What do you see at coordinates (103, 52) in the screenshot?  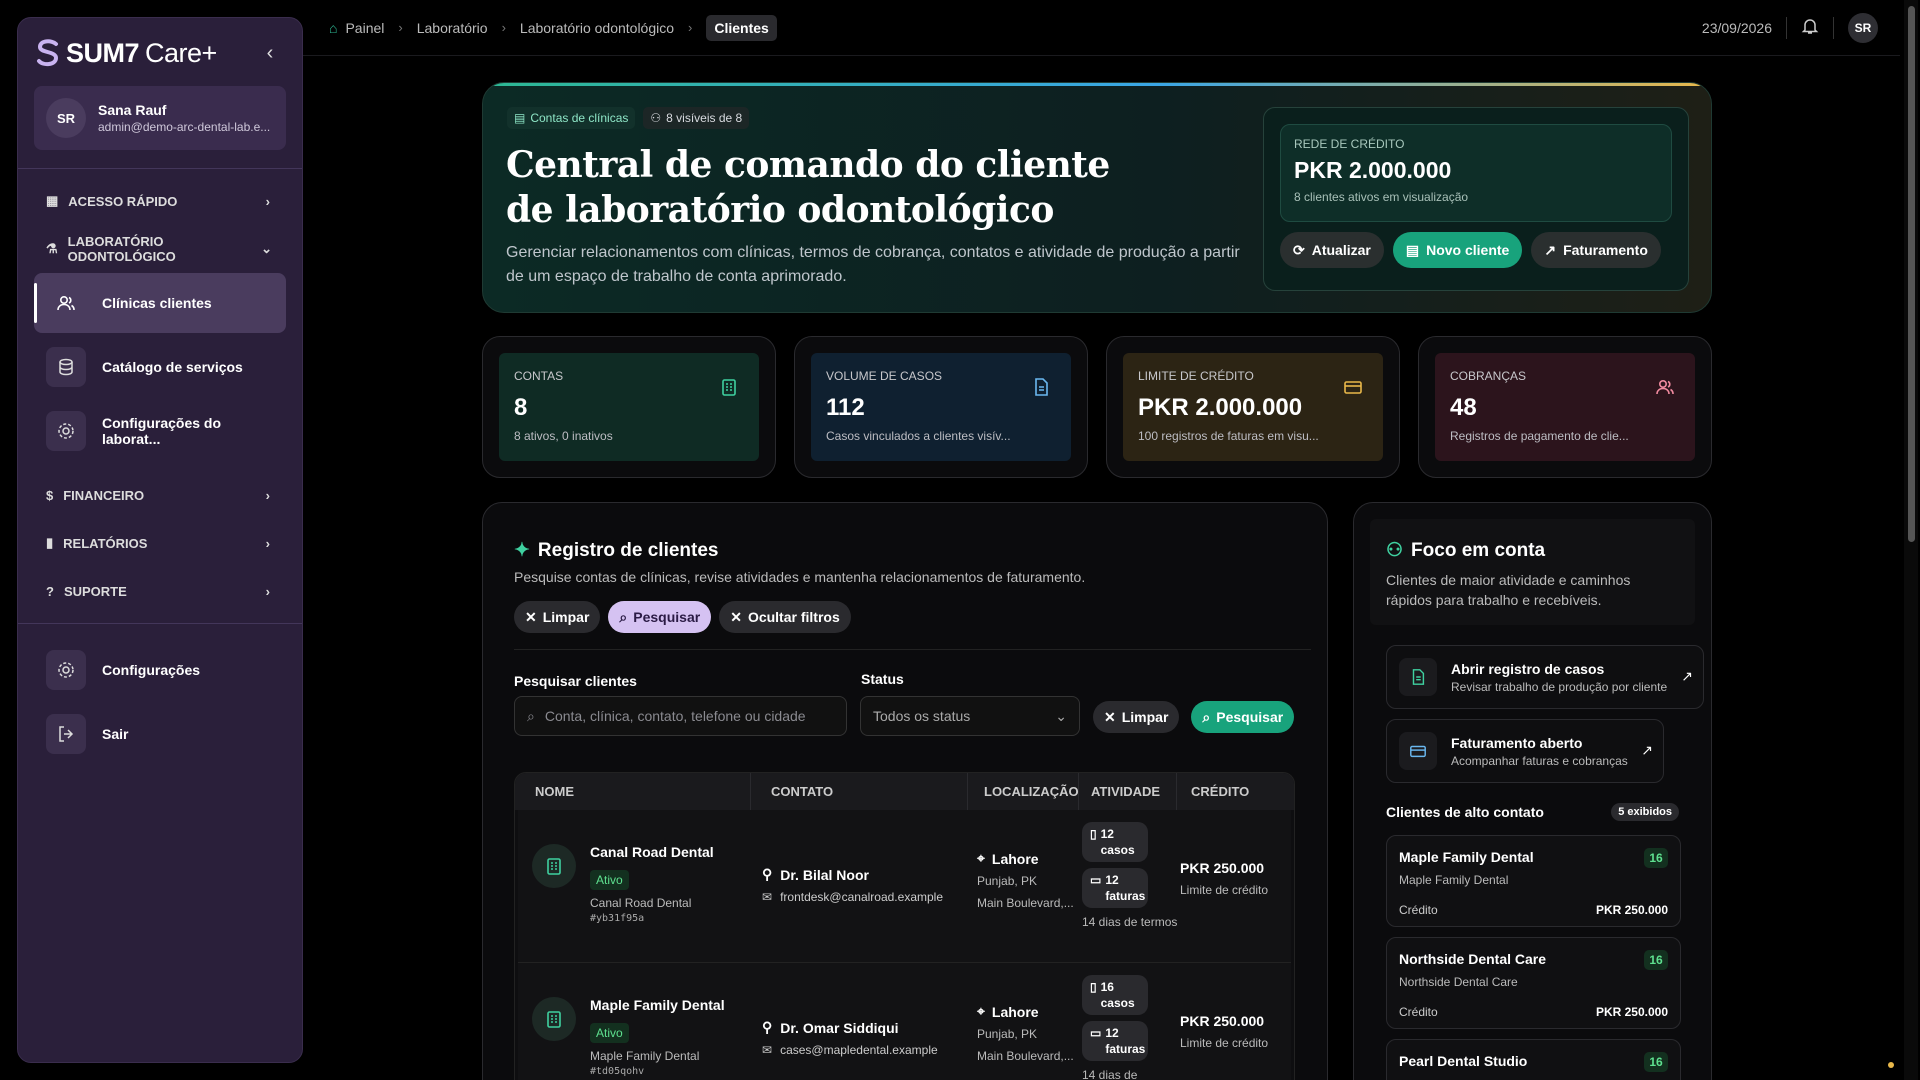 I see `brand-name: SUM7` at bounding box center [103, 52].